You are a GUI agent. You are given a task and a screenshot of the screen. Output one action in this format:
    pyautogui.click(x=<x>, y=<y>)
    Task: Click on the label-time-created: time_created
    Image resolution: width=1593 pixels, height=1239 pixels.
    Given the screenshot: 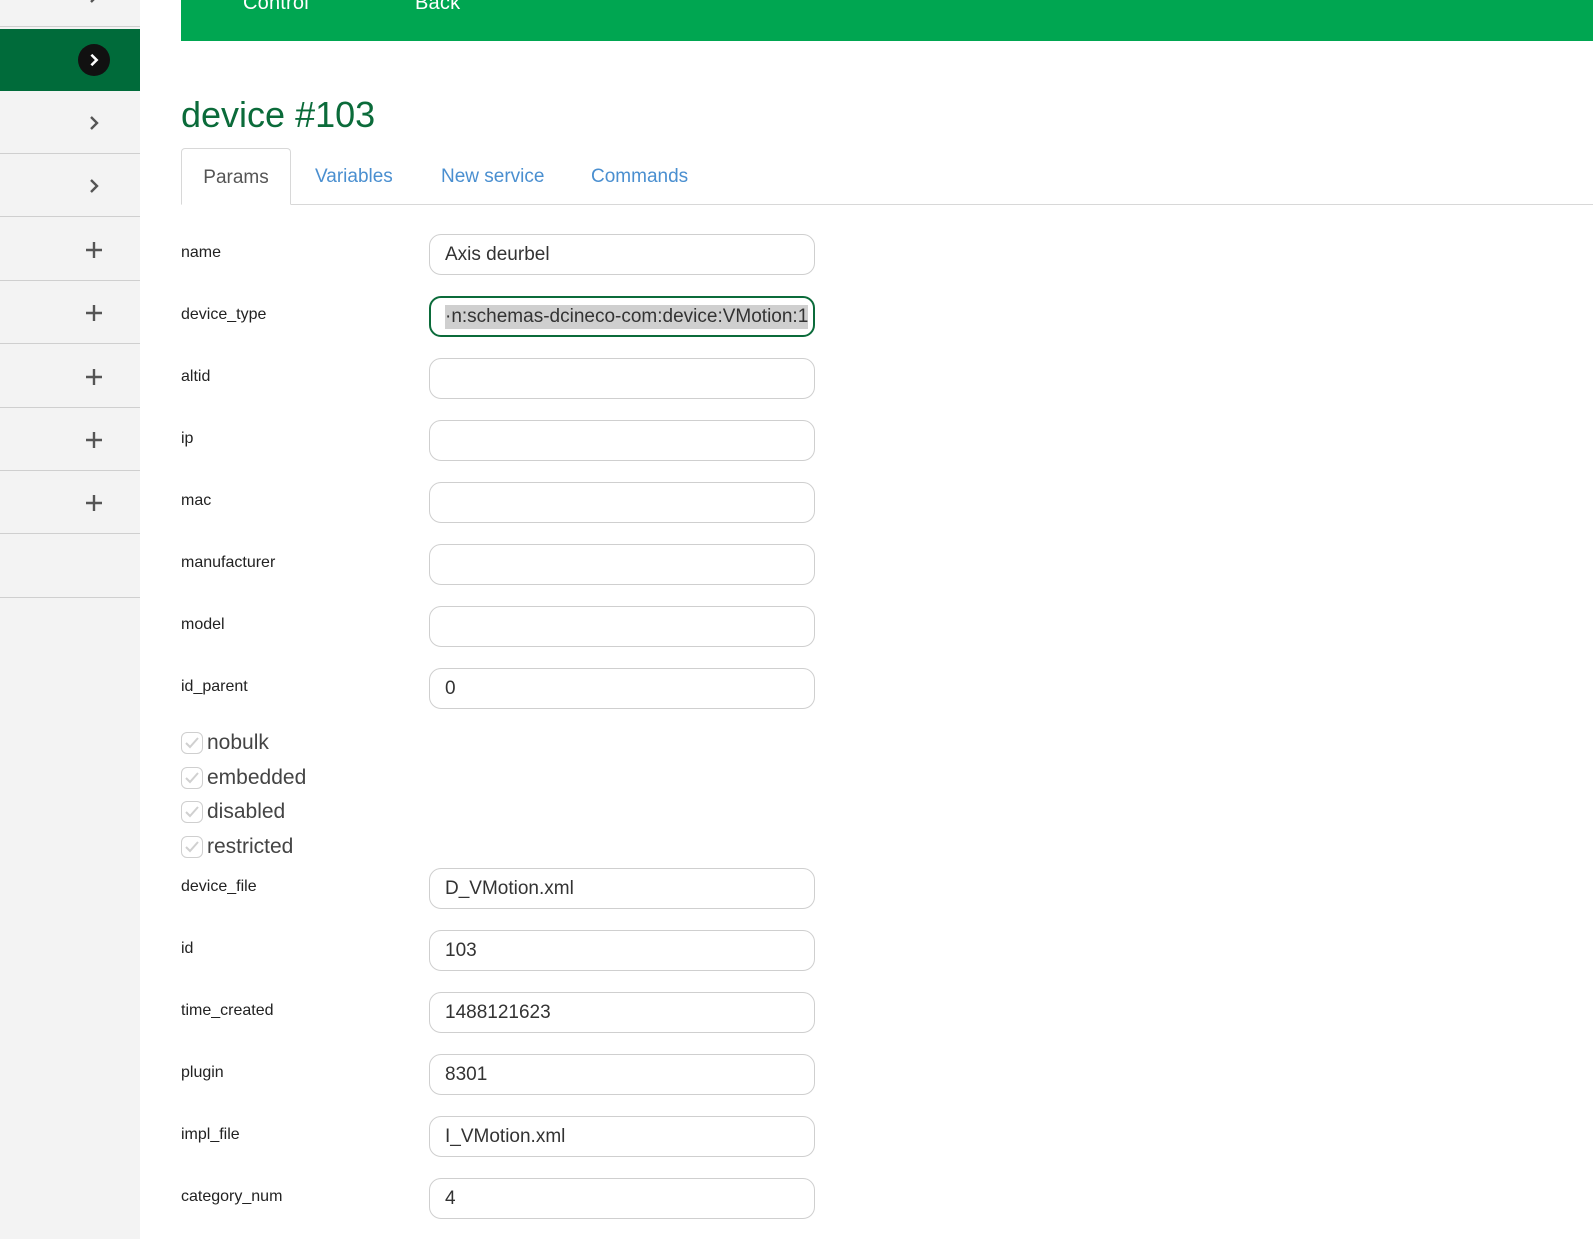 What is the action you would take?
    pyautogui.click(x=227, y=1010)
    